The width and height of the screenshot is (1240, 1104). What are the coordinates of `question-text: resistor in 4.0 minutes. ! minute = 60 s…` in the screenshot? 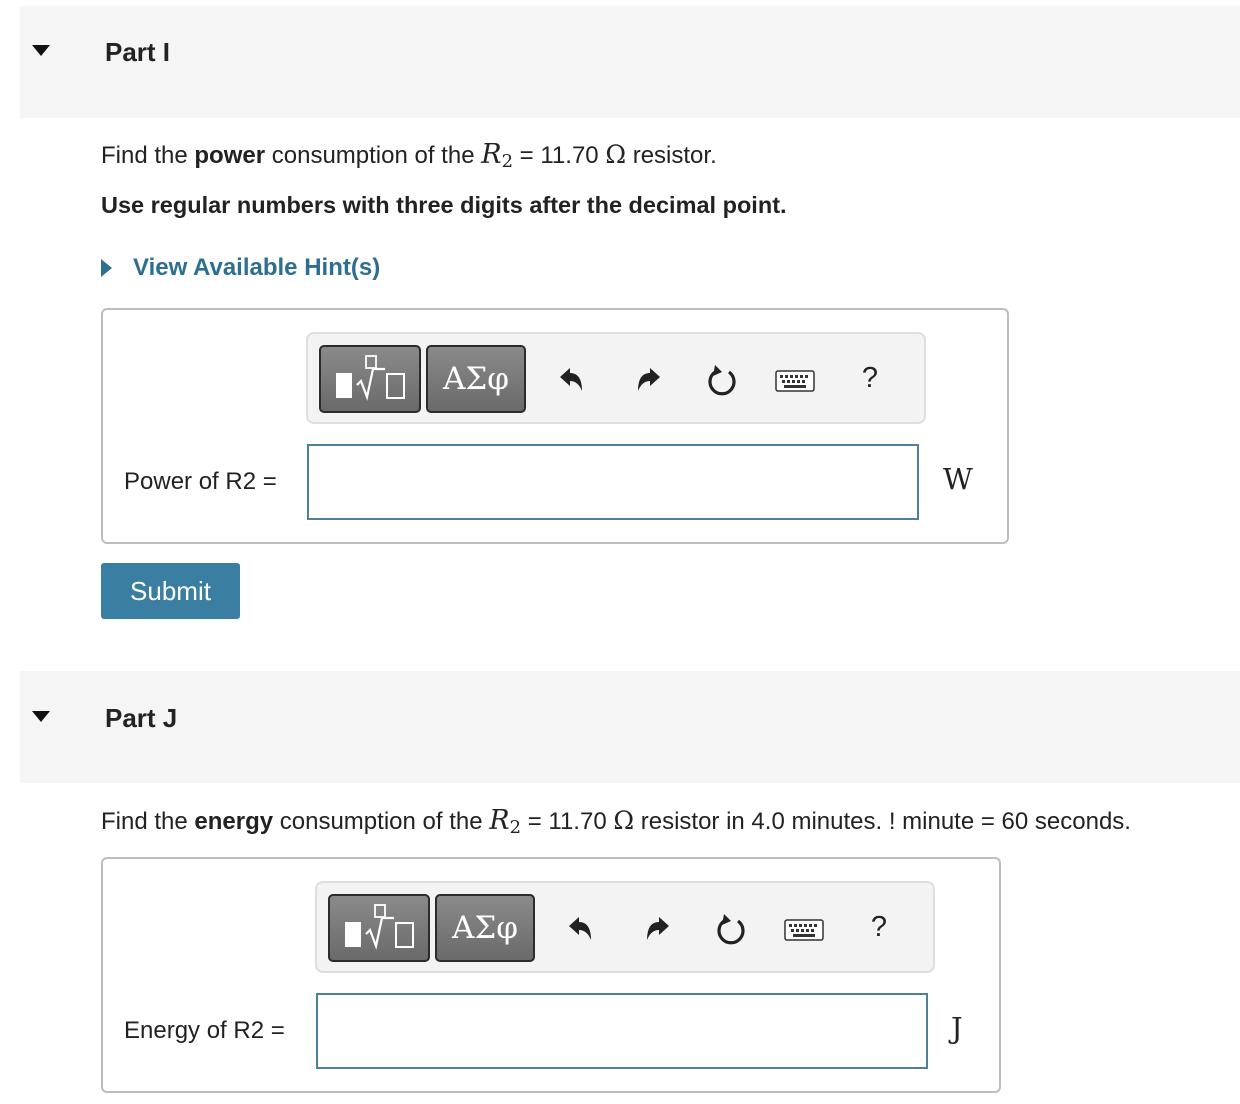 It's located at (882, 821).